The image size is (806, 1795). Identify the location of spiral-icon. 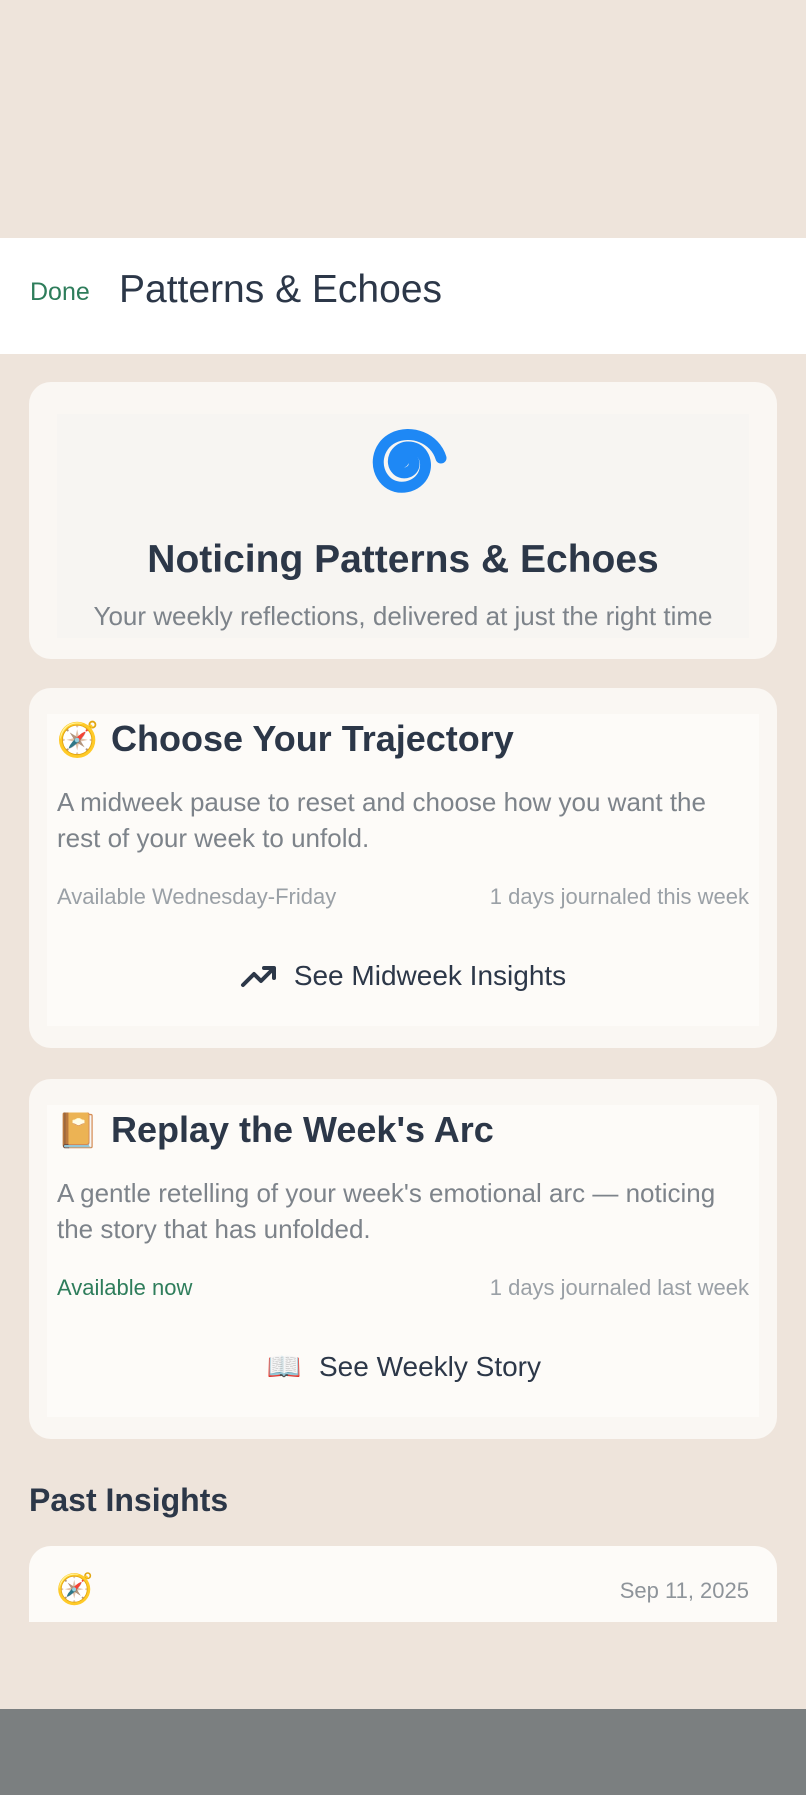
(409, 461).